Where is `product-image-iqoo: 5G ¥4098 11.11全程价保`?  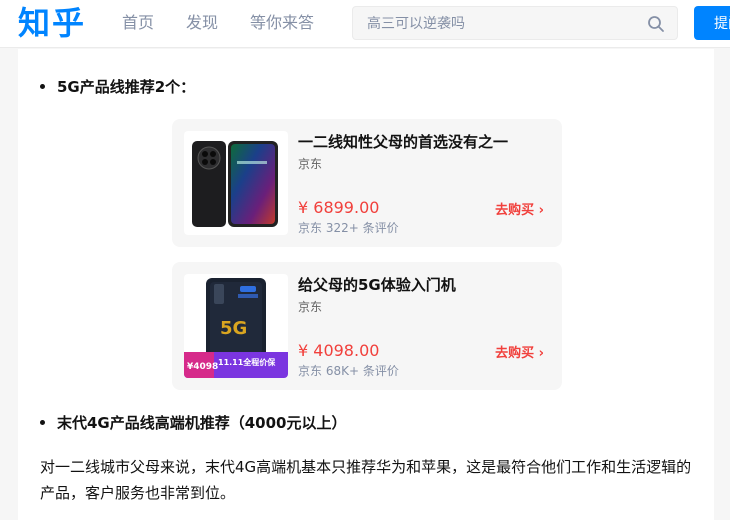
product-image-iqoo: 5G ¥4098 11.11全程价保 is located at coordinates (236, 326).